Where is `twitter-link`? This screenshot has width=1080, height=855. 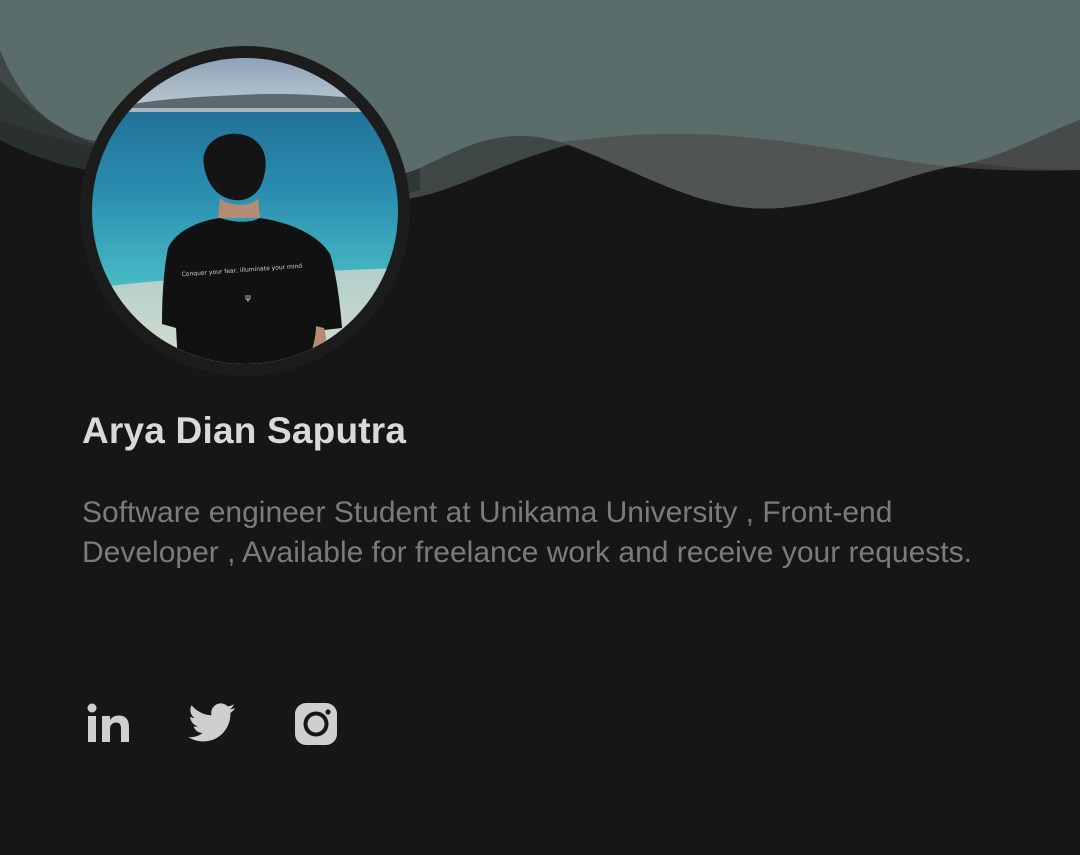 twitter-link is located at coordinates (212, 724).